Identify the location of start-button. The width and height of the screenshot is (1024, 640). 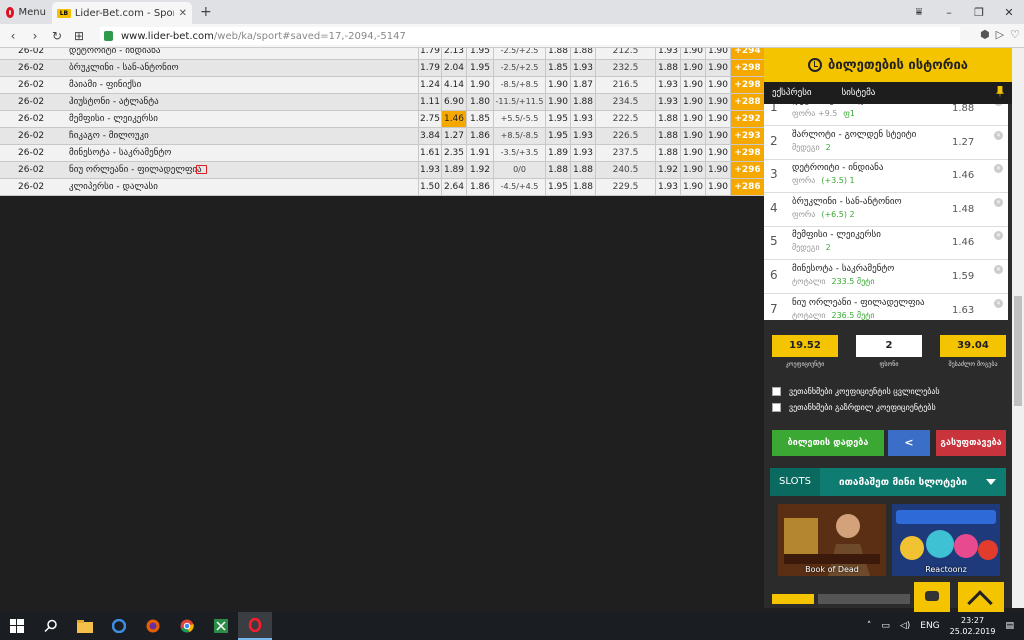
(17, 626).